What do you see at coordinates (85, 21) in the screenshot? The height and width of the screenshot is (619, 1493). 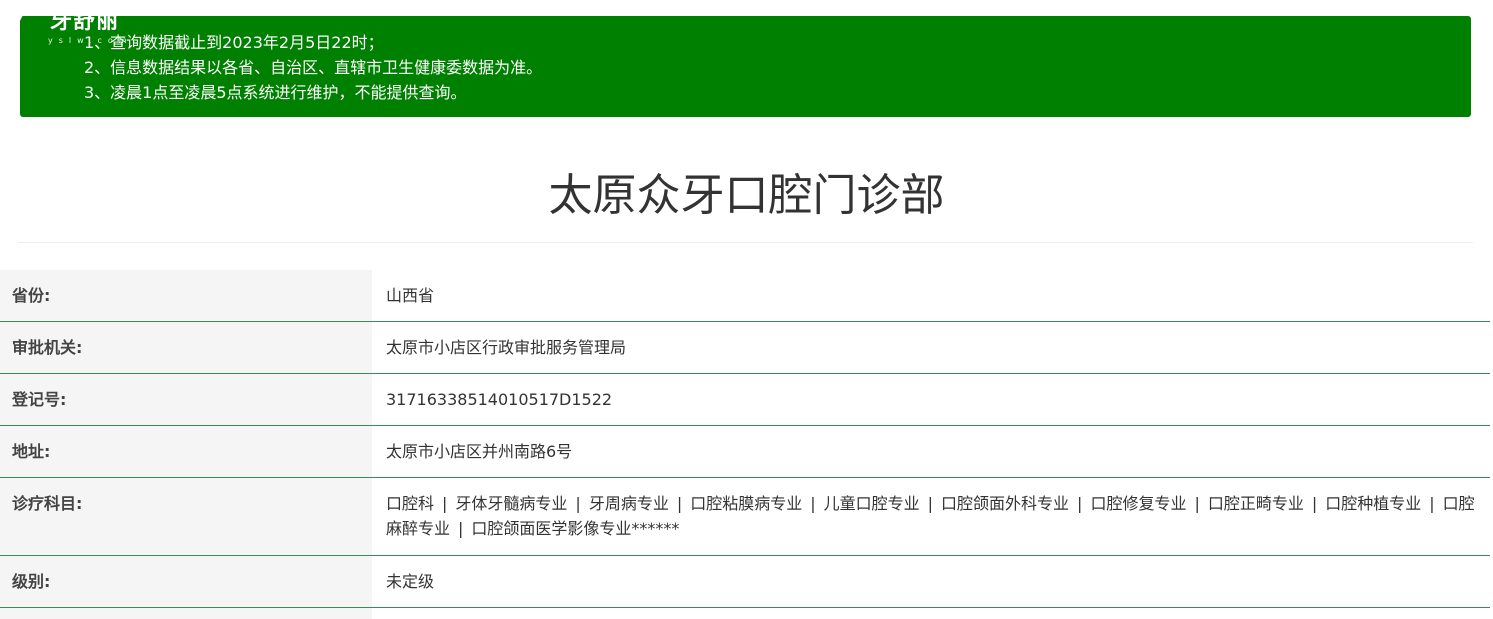 I see `logo-brand-text: 牙舒丽` at bounding box center [85, 21].